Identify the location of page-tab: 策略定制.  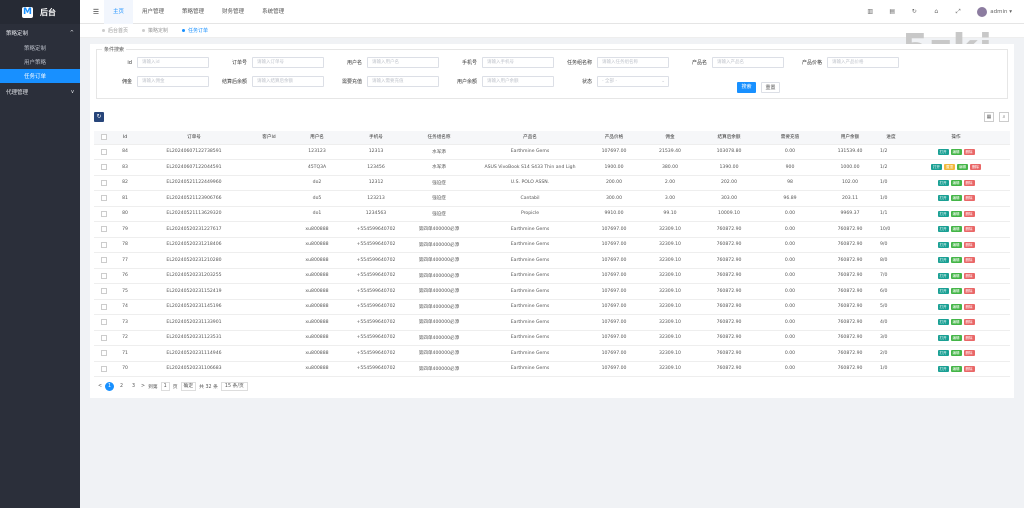
(155, 30).